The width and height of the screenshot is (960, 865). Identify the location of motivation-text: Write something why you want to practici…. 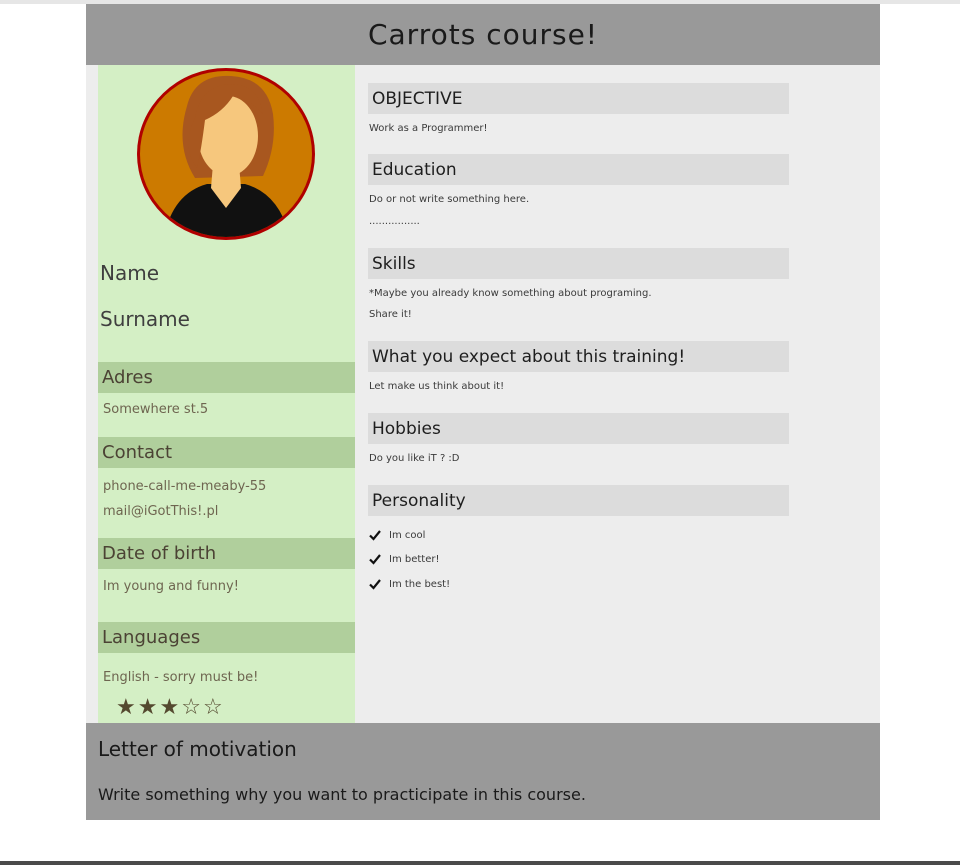
(342, 794).